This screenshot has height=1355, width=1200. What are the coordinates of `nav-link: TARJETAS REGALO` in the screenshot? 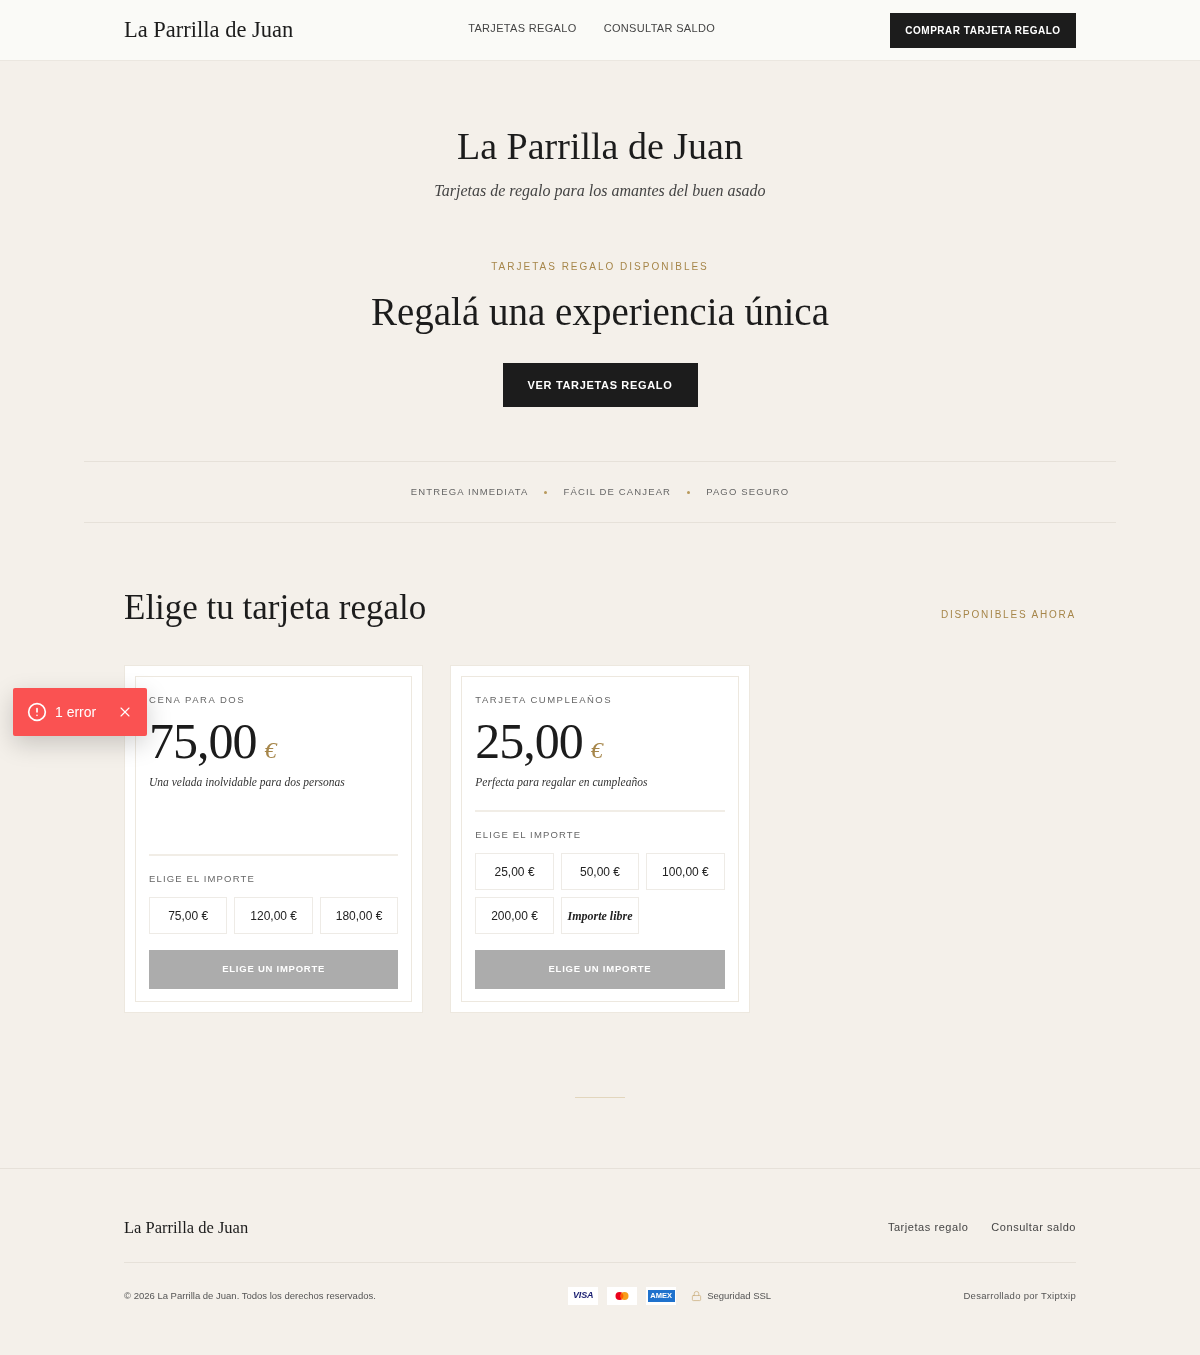 It's located at (522, 28).